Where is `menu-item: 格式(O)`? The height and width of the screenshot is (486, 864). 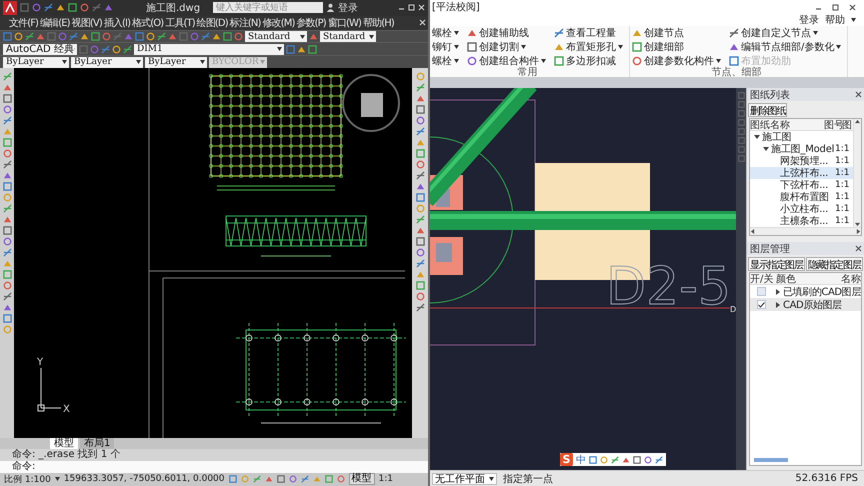
menu-item: 格式(O) is located at coordinates (147, 23).